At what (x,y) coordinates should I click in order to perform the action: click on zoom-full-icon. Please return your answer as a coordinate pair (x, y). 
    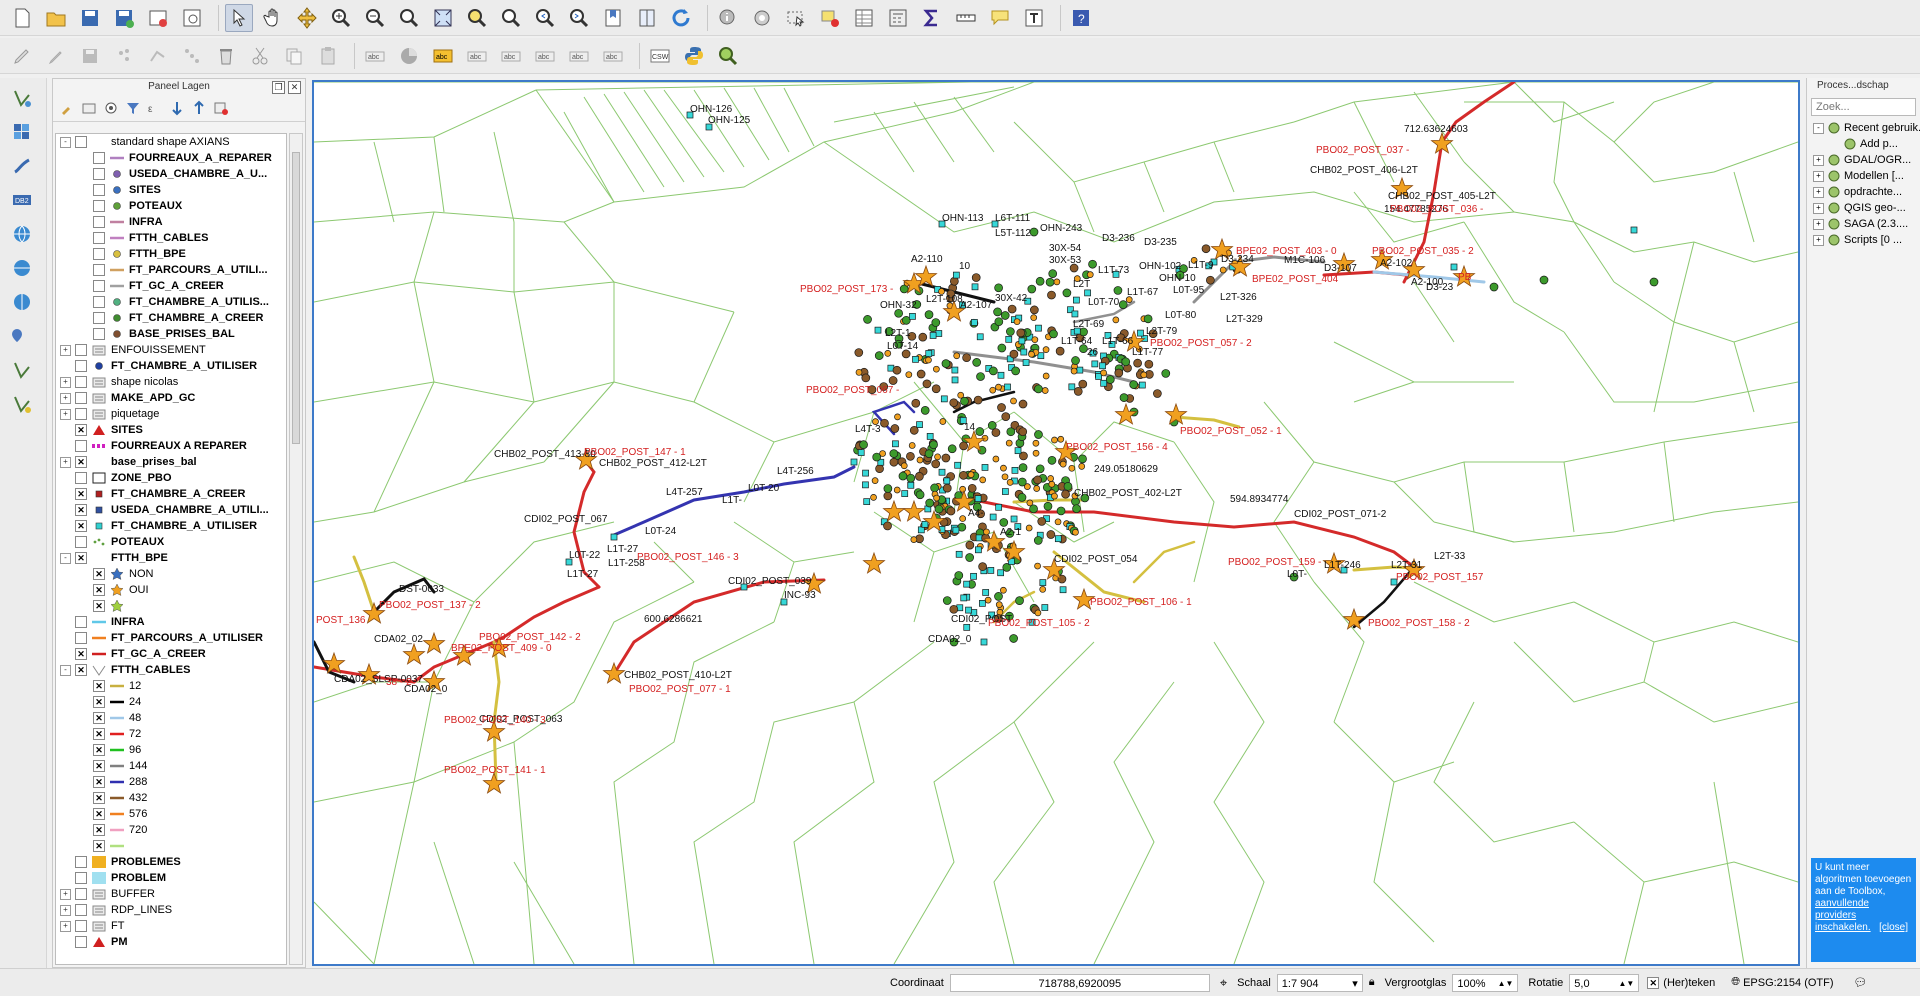
    Looking at the image, I should click on (443, 18).